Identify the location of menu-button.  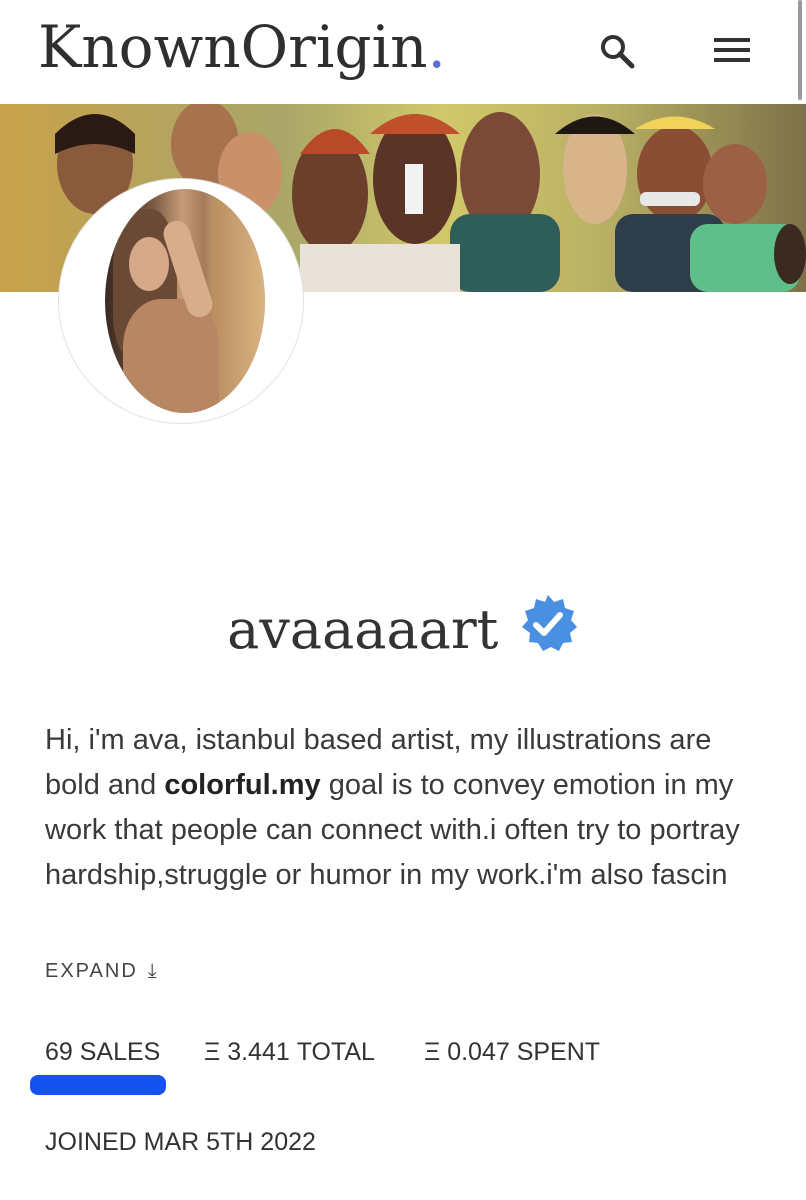
(733, 51).